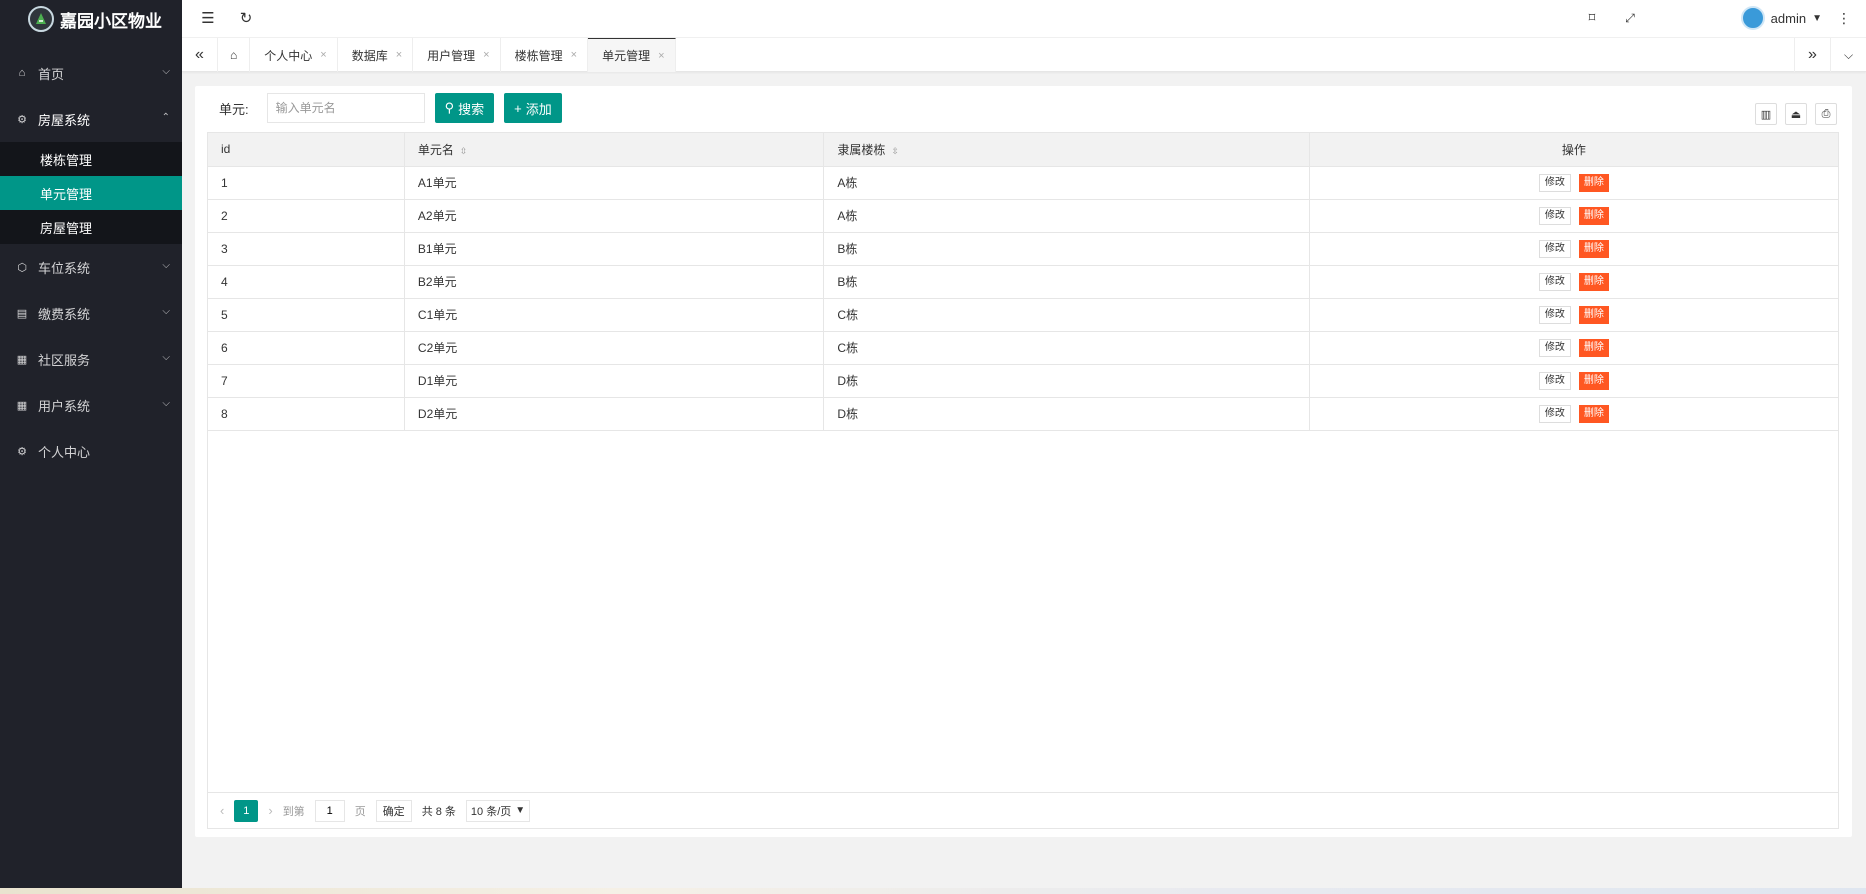 This screenshot has width=1866, height=894. I want to click on sidebar-item-home: ⌂ 首页 ⌵, so click(91, 73).